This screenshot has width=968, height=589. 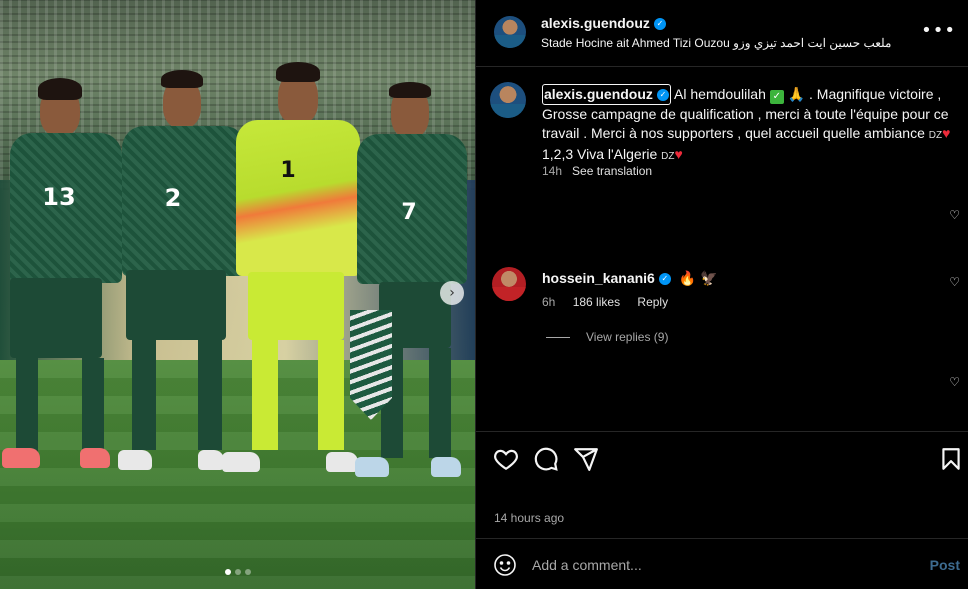 What do you see at coordinates (59, 197) in the screenshot?
I see `jersey-number: 13` at bounding box center [59, 197].